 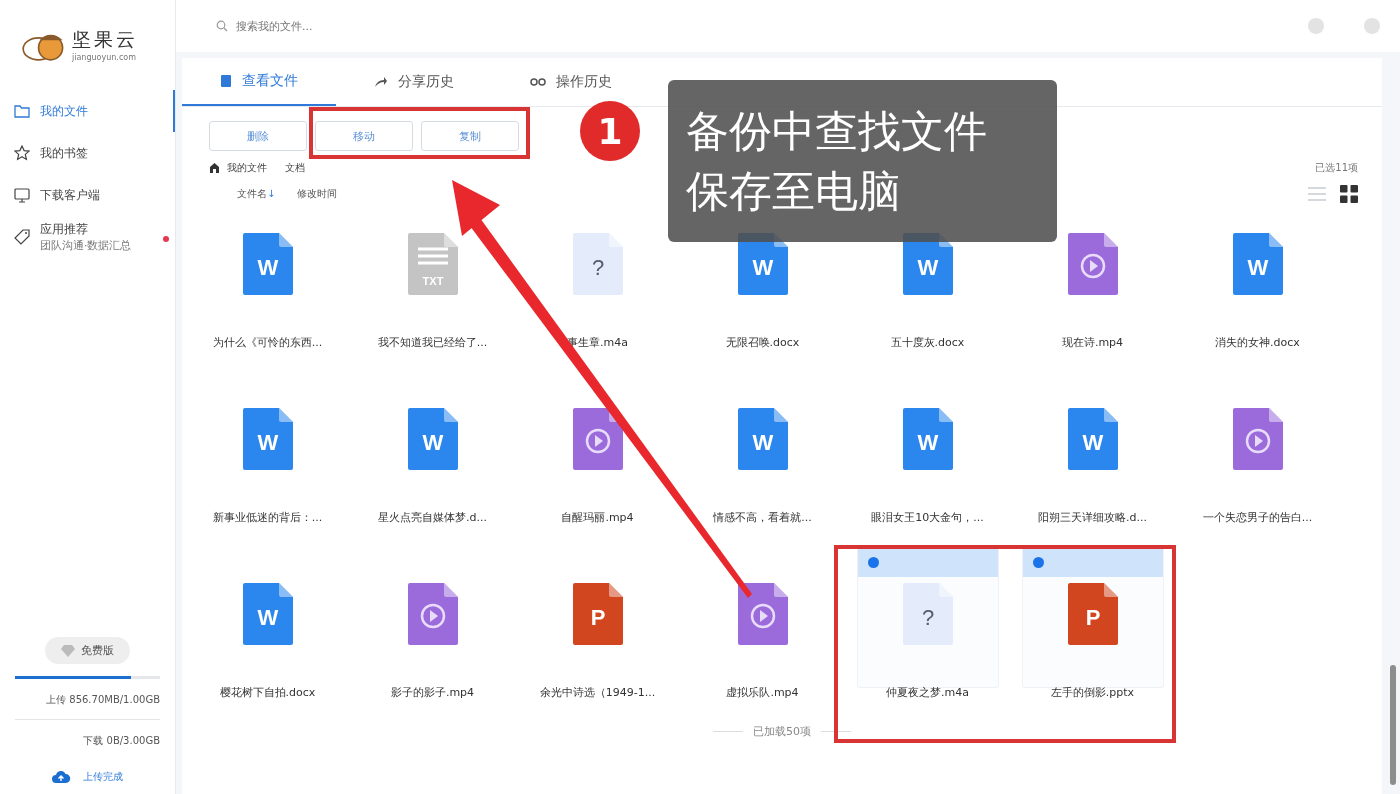 I want to click on folder-icon, so click(x=22, y=111).